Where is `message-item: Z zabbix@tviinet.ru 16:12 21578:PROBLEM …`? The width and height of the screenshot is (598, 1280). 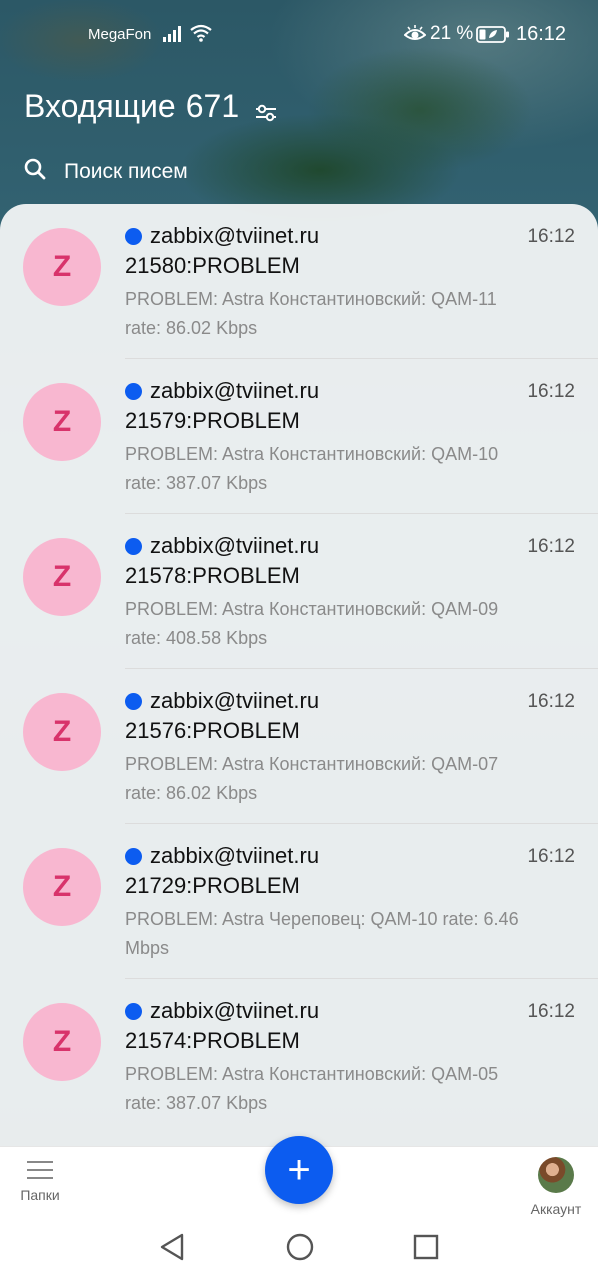 message-item: Z zabbix@tviinet.ru 16:12 21578:PROBLEM … is located at coordinates (299, 591).